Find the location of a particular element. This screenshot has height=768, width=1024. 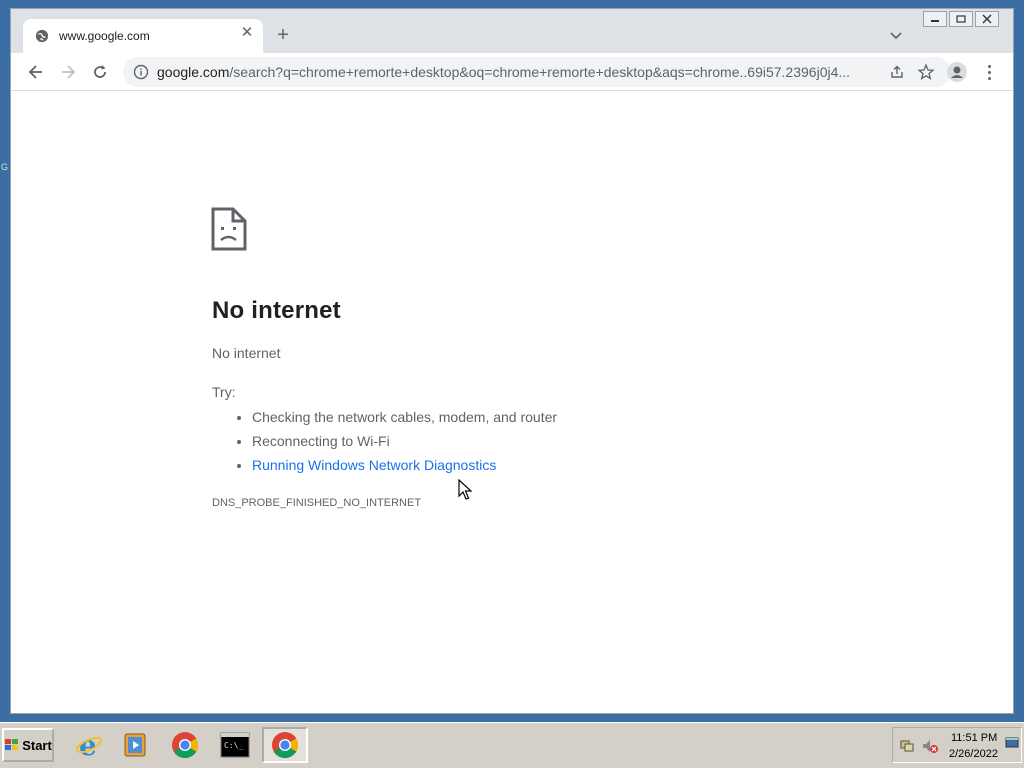

tab-strip: www.google.com ✕ + is located at coordinates (512, 31).